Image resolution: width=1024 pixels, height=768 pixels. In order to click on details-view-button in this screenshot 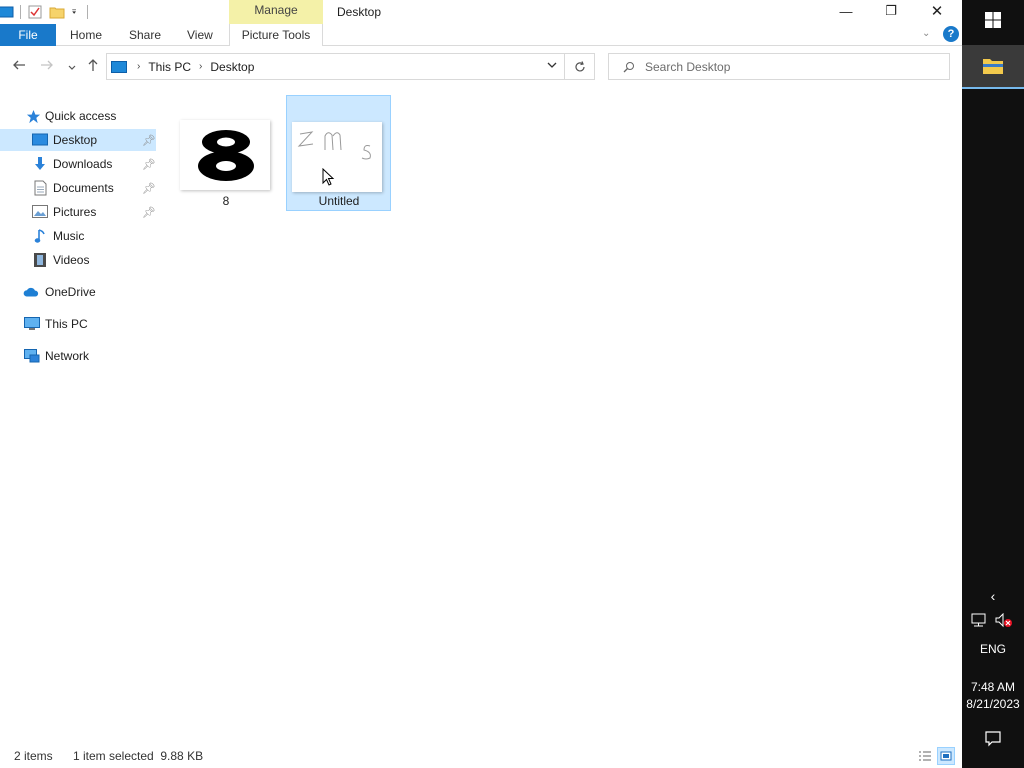, I will do `click(925, 756)`.